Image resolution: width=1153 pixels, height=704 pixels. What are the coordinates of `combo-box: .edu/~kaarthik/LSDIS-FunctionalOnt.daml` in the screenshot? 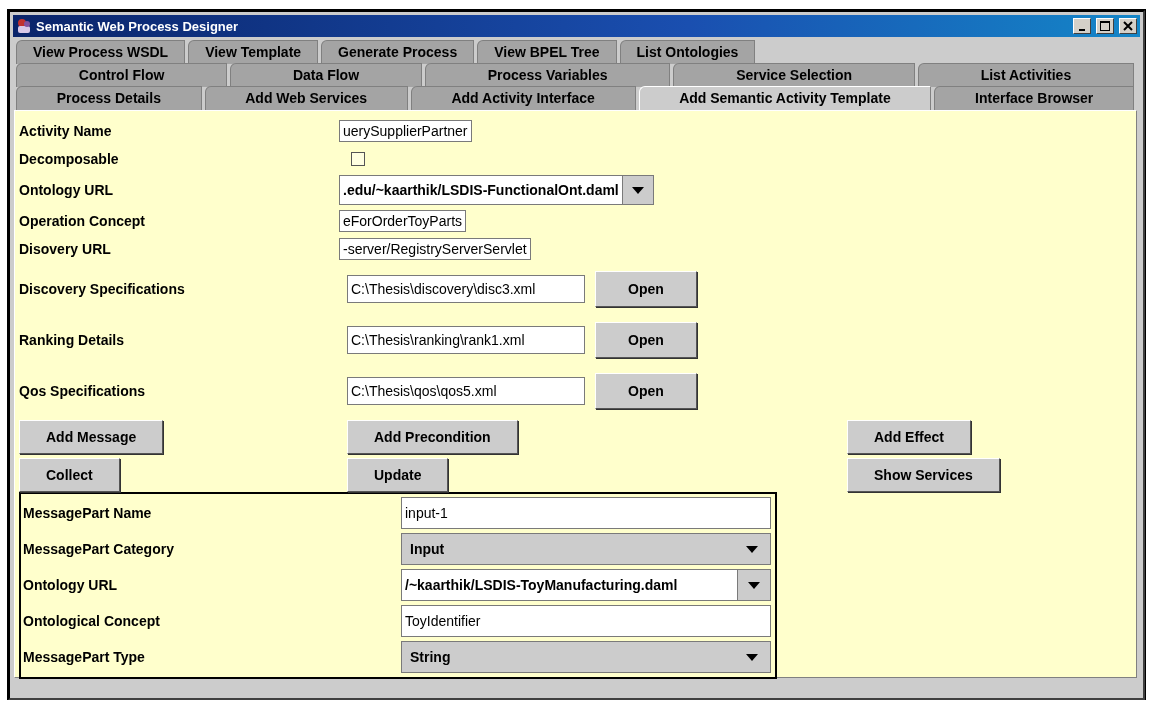 It's located at (496, 190).